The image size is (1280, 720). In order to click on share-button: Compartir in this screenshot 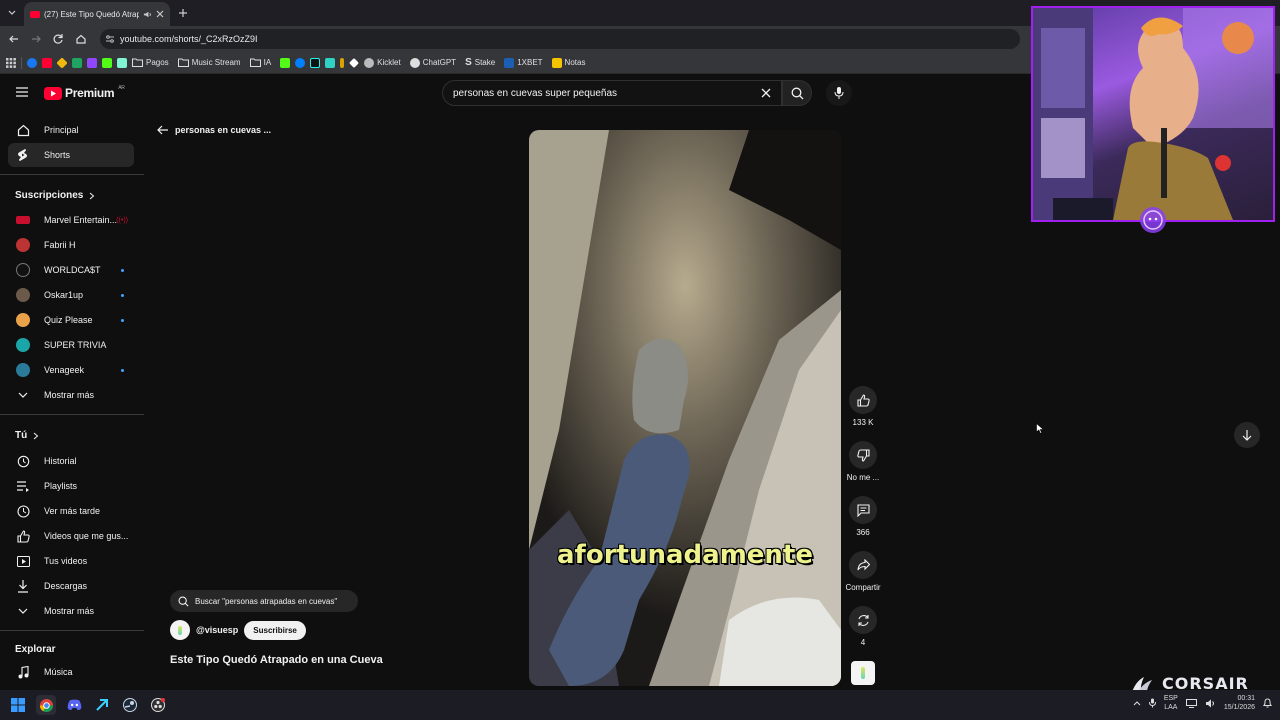, I will do `click(863, 571)`.